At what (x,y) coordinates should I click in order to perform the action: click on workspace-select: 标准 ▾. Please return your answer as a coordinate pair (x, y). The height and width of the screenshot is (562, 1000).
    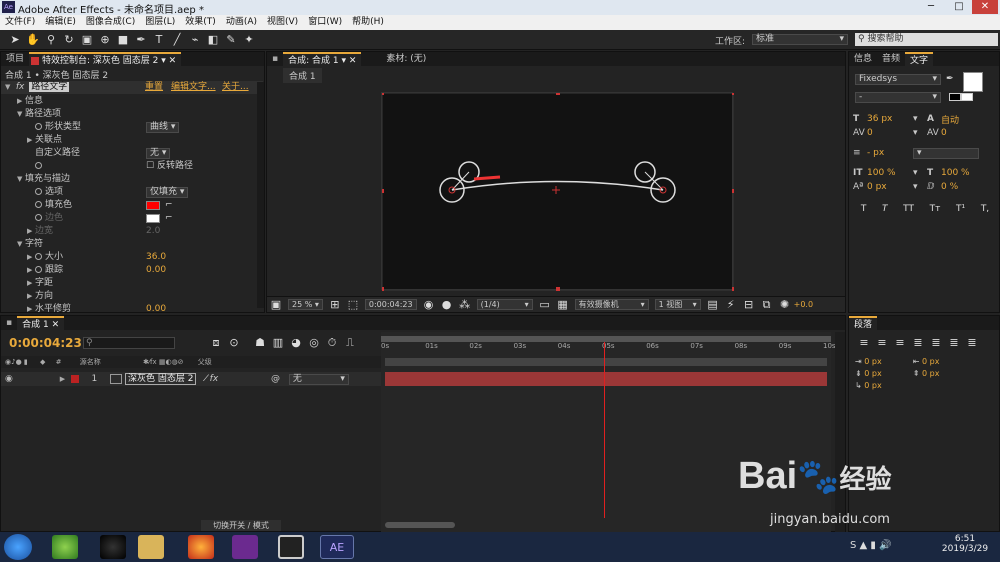
    Looking at the image, I should click on (800, 39).